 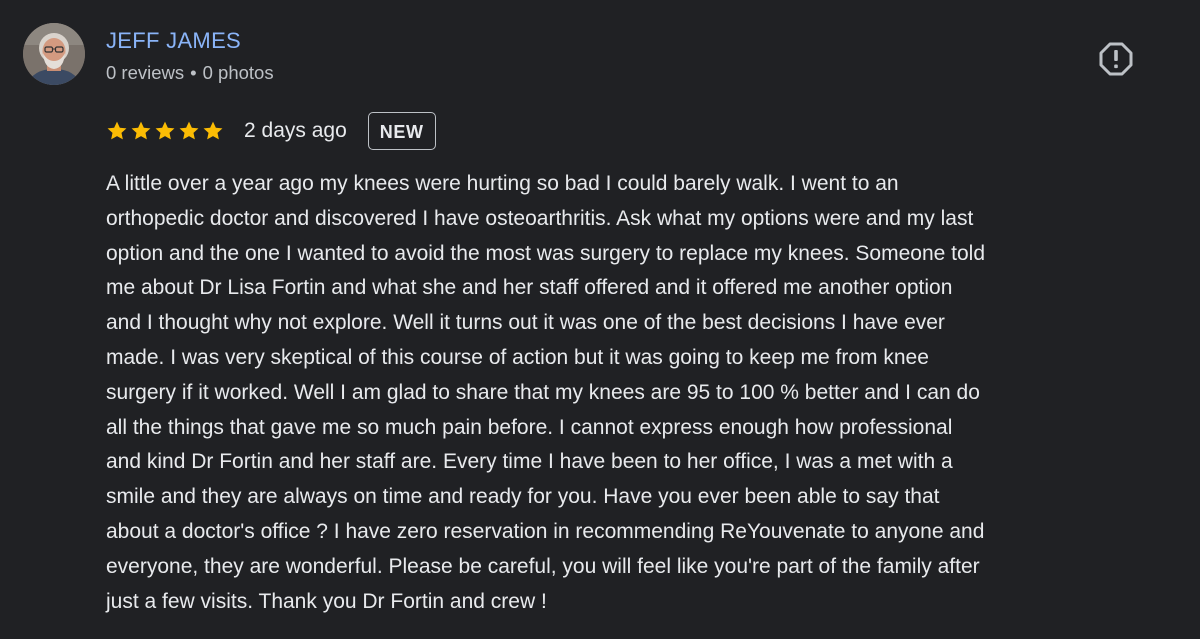 I want to click on new-badge: NEW, so click(x=401, y=131).